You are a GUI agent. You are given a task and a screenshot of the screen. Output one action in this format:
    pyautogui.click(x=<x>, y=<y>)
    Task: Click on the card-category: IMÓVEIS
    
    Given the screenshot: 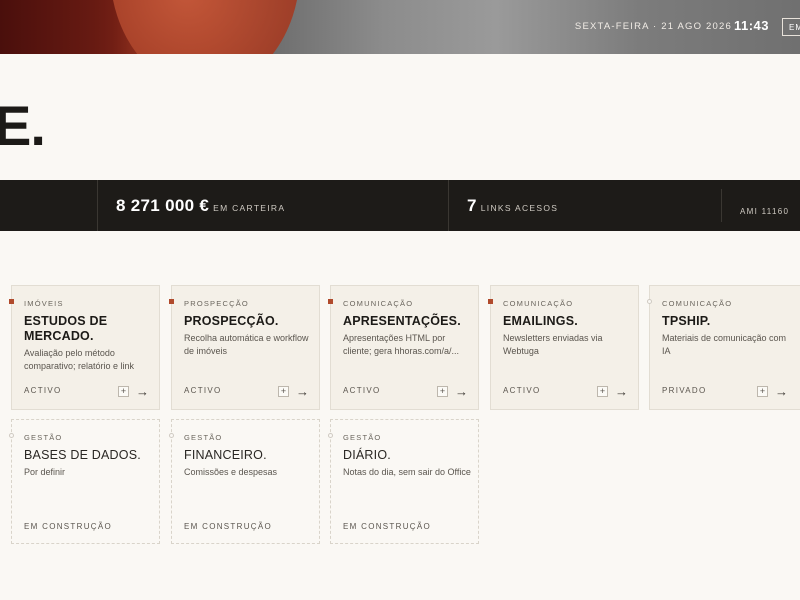 What is the action you would take?
    pyautogui.click(x=44, y=303)
    